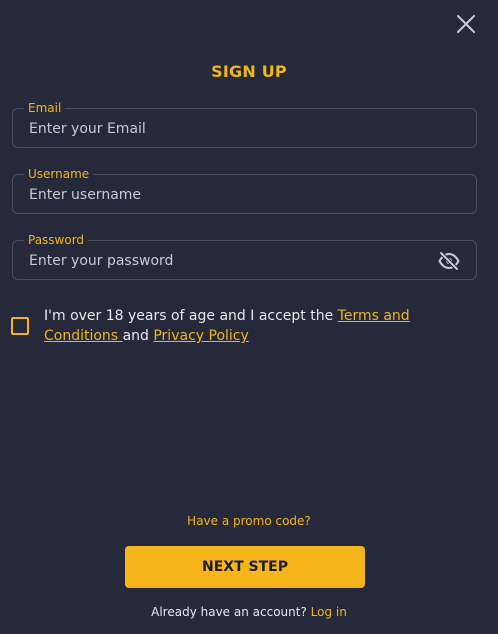  Describe the element at coordinates (229, 129) in the screenshot. I see `email-input` at that location.